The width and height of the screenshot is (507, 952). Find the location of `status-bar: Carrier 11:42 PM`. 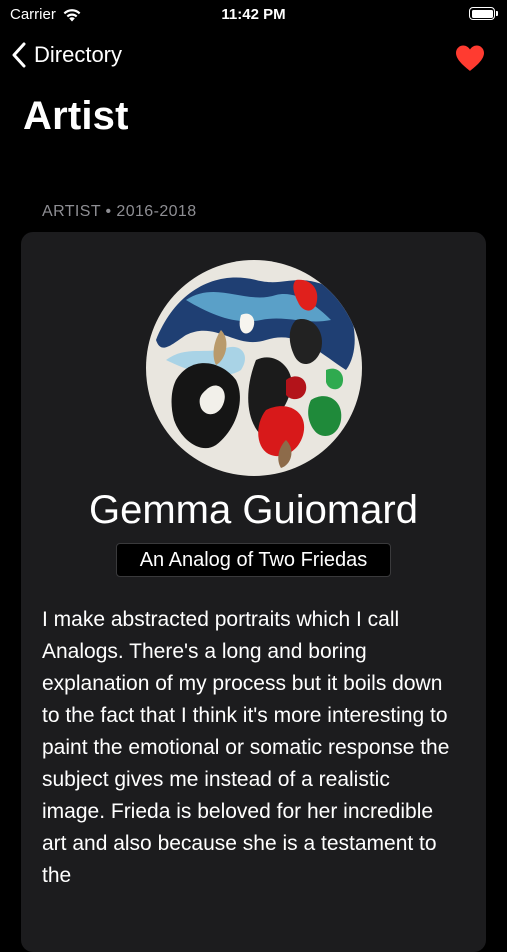

status-bar: Carrier 11:42 PM is located at coordinates (253, 15).